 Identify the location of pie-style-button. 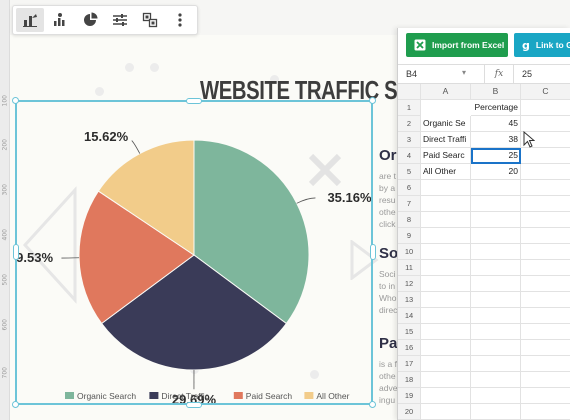
(90, 20).